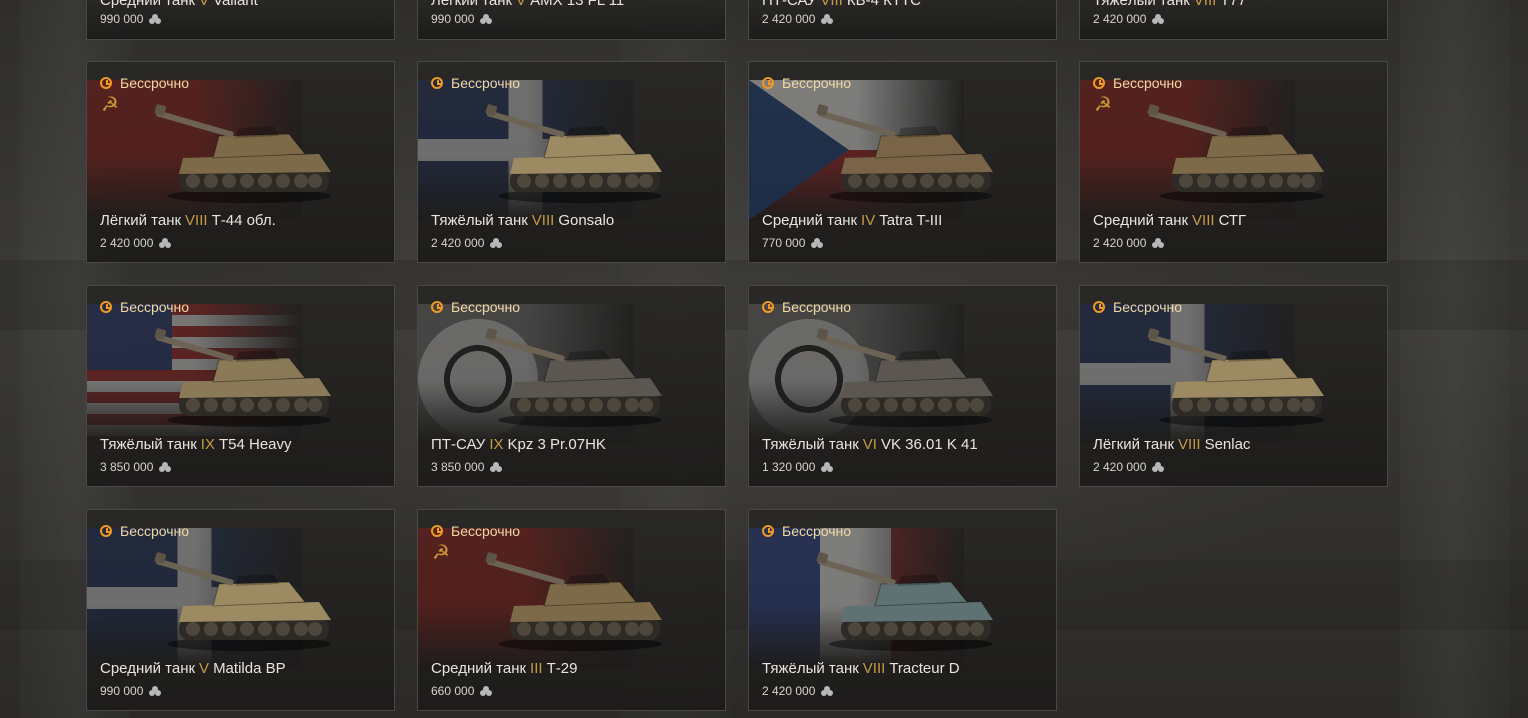 The height and width of the screenshot is (718, 1528). I want to click on vehicle-price: 660 000, so click(462, 691).